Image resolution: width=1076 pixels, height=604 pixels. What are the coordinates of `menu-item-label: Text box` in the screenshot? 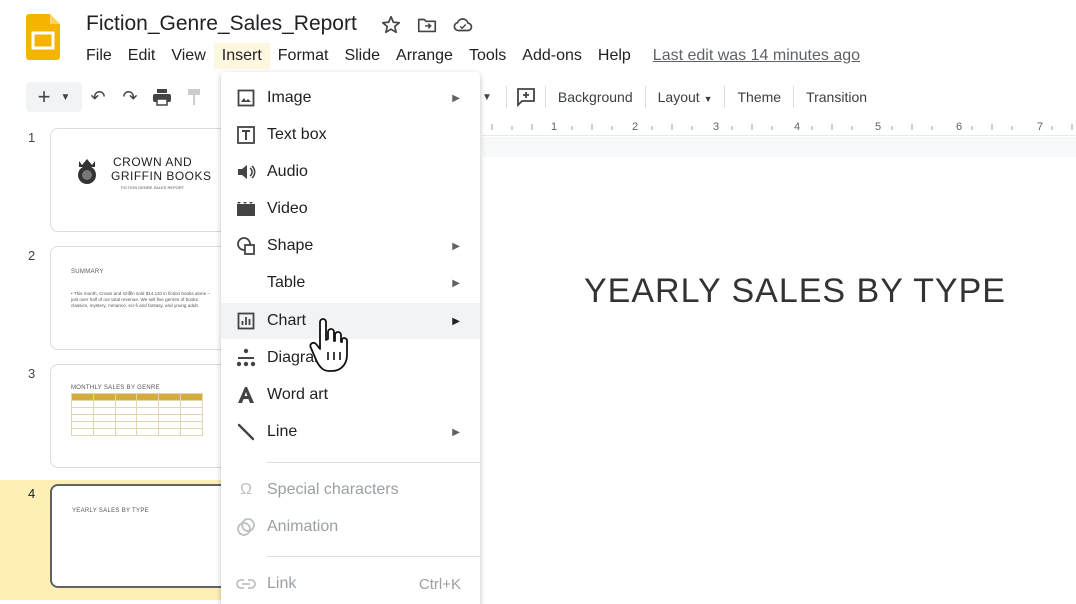 It's located at (297, 134).